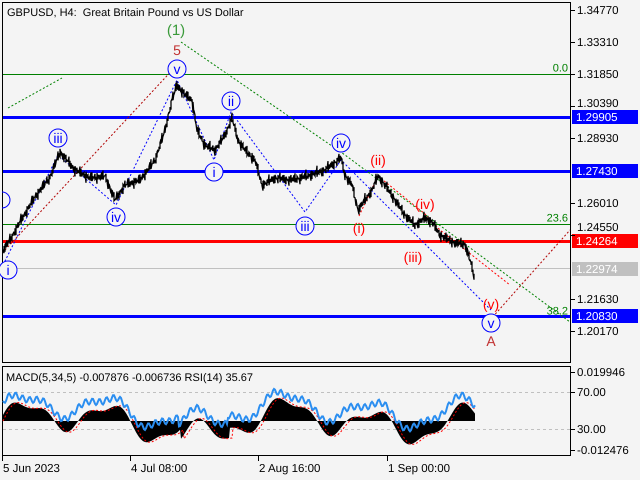  I want to click on fibonacci-level-label: 0.0, so click(560, 68).